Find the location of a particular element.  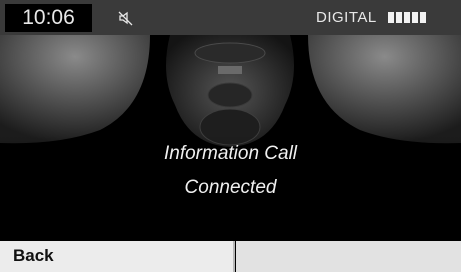

clock-box: 10:06 is located at coordinates (48, 18).